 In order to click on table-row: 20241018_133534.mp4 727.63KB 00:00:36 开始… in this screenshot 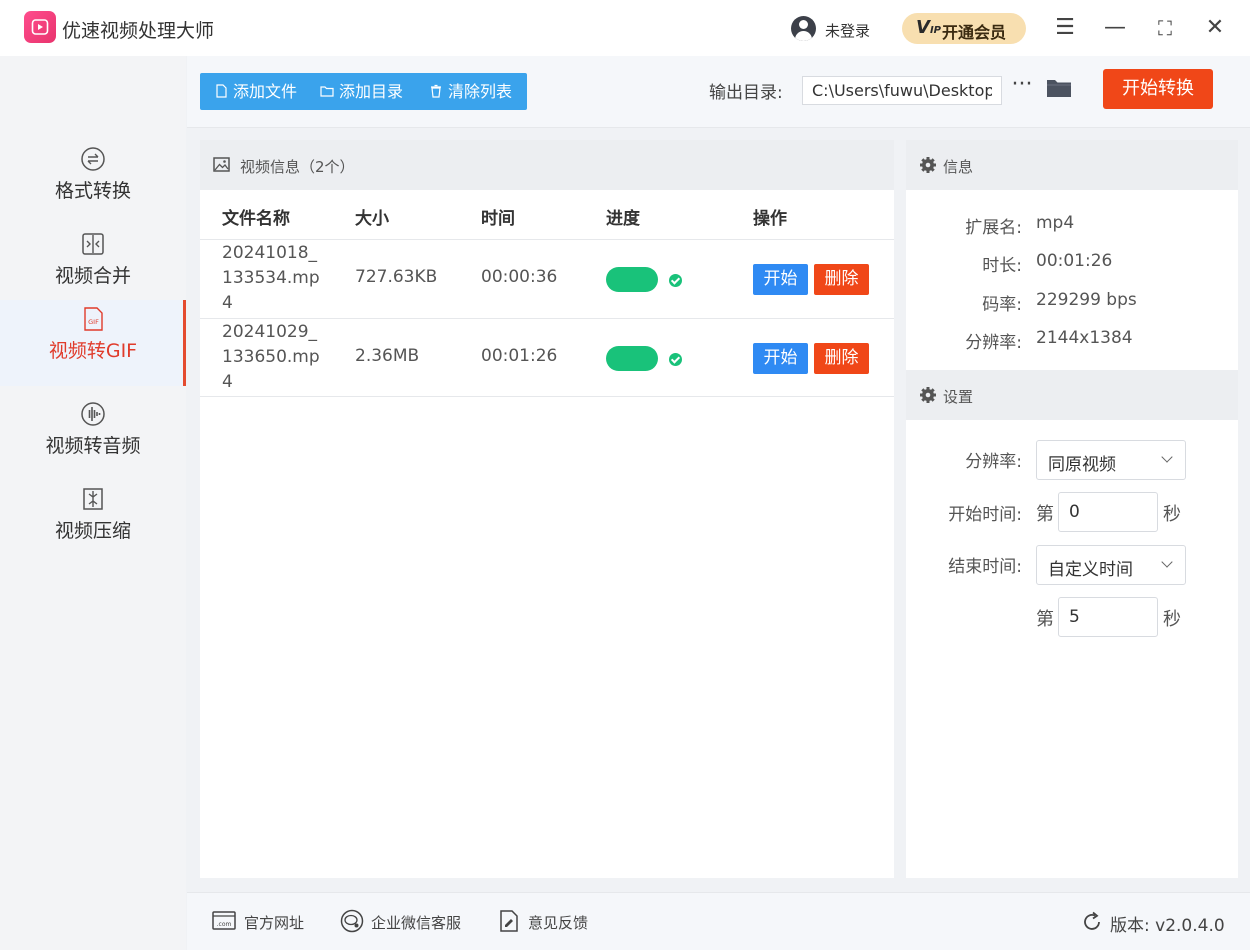, I will do `click(547, 278)`.